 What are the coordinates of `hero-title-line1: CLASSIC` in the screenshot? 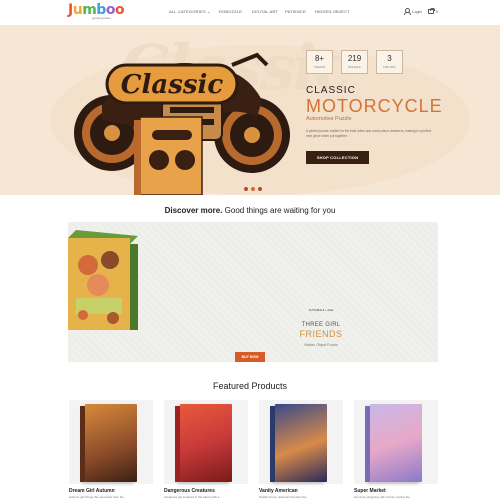 It's located at (331, 90).